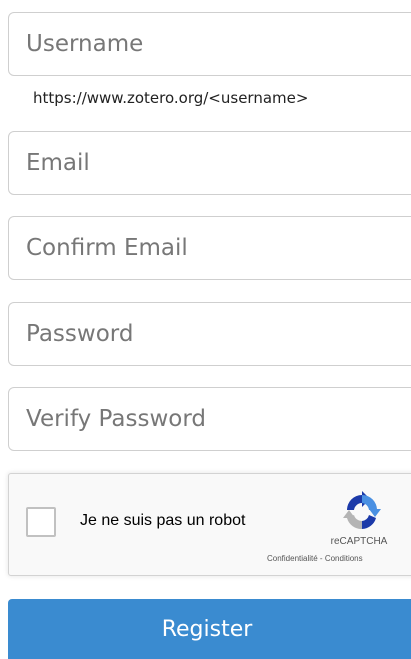 This screenshot has height=659, width=411. What do you see at coordinates (344, 558) in the screenshot?
I see `recaptcha-terms-link: Conditions` at bounding box center [344, 558].